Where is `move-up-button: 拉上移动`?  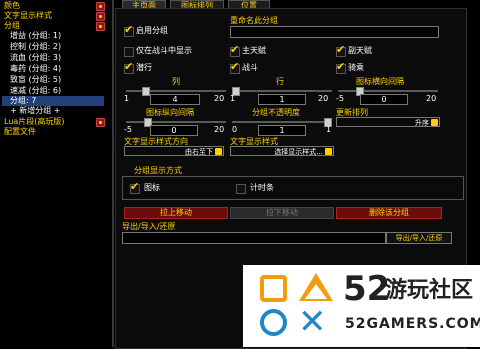
move-up-button: 拉上移动 is located at coordinates (176, 213).